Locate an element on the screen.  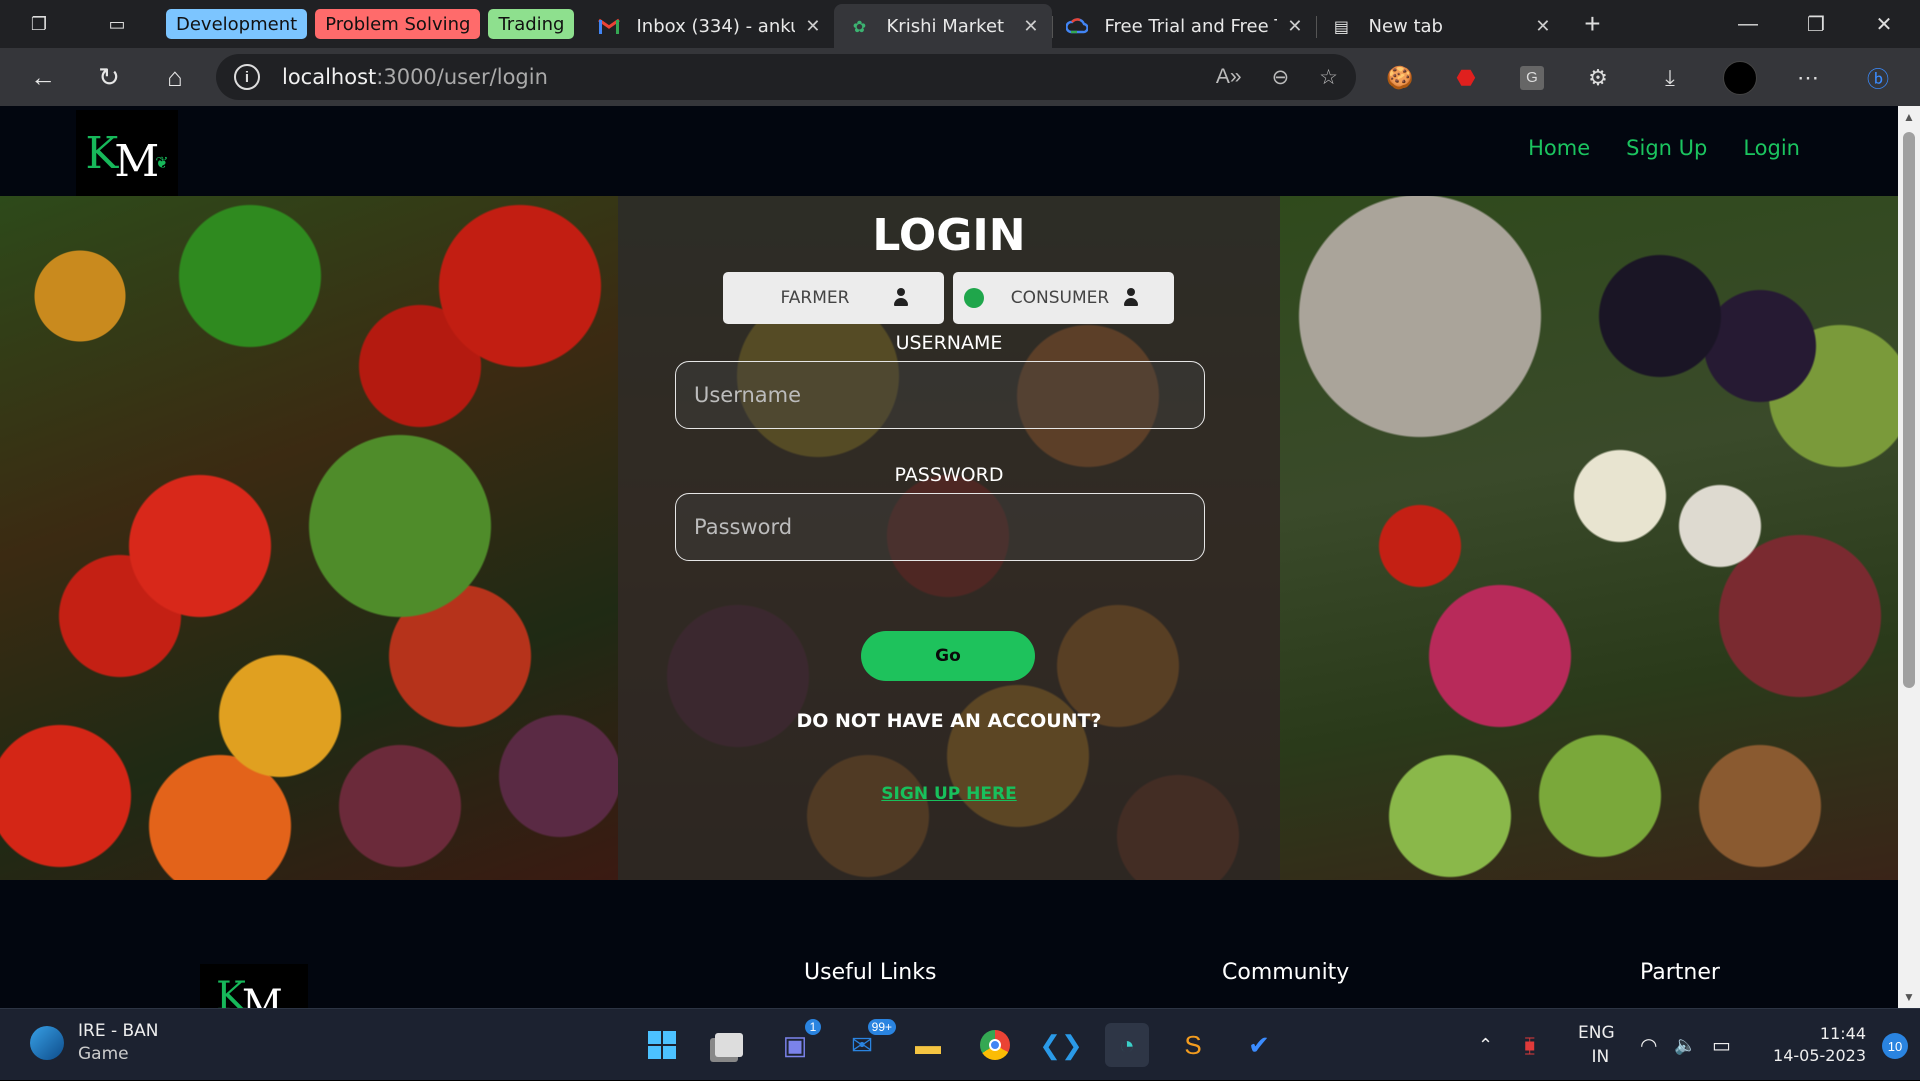
site-logo: KM❦ is located at coordinates (127, 153).